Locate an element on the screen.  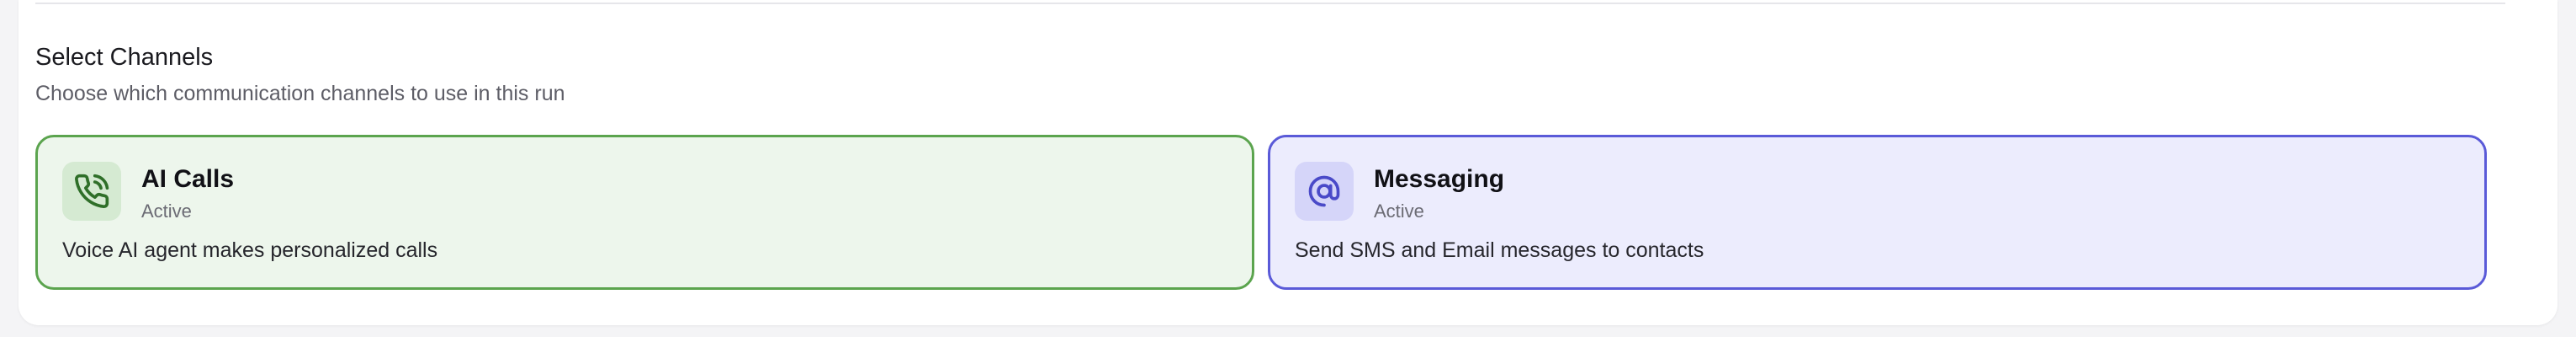
channel-description: Voice AI agent makes personalized calls is located at coordinates (250, 250).